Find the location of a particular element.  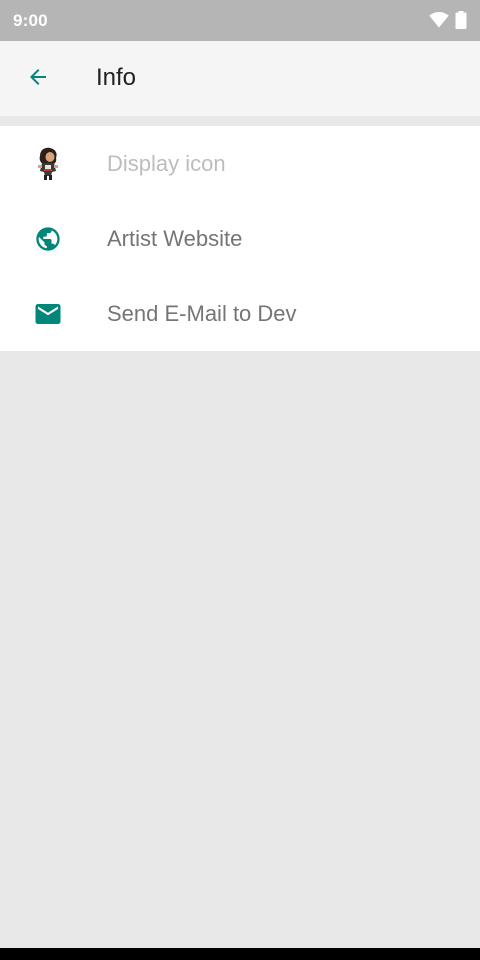

list-item-label: Display icon is located at coordinates (166, 163).